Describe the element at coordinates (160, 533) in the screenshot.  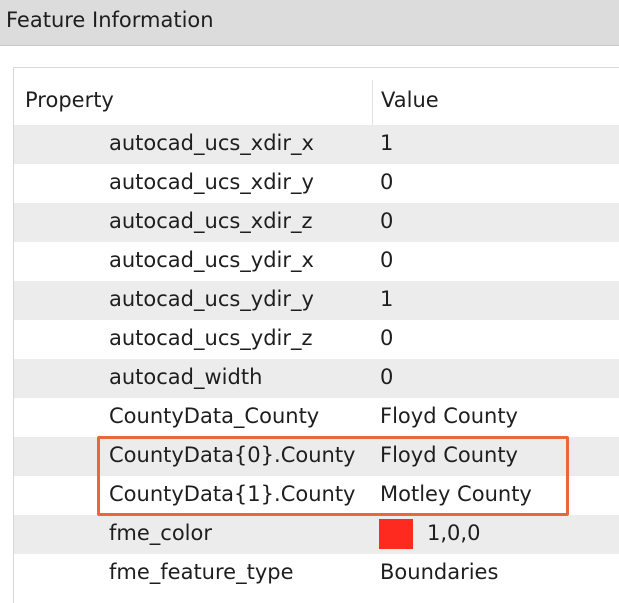
I see `property-cell: fme_color` at that location.